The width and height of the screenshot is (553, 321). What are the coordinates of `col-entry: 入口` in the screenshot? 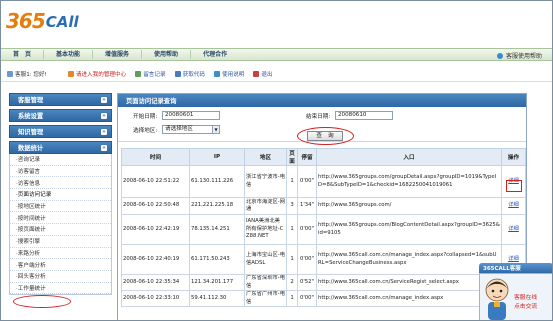 It's located at (409, 157).